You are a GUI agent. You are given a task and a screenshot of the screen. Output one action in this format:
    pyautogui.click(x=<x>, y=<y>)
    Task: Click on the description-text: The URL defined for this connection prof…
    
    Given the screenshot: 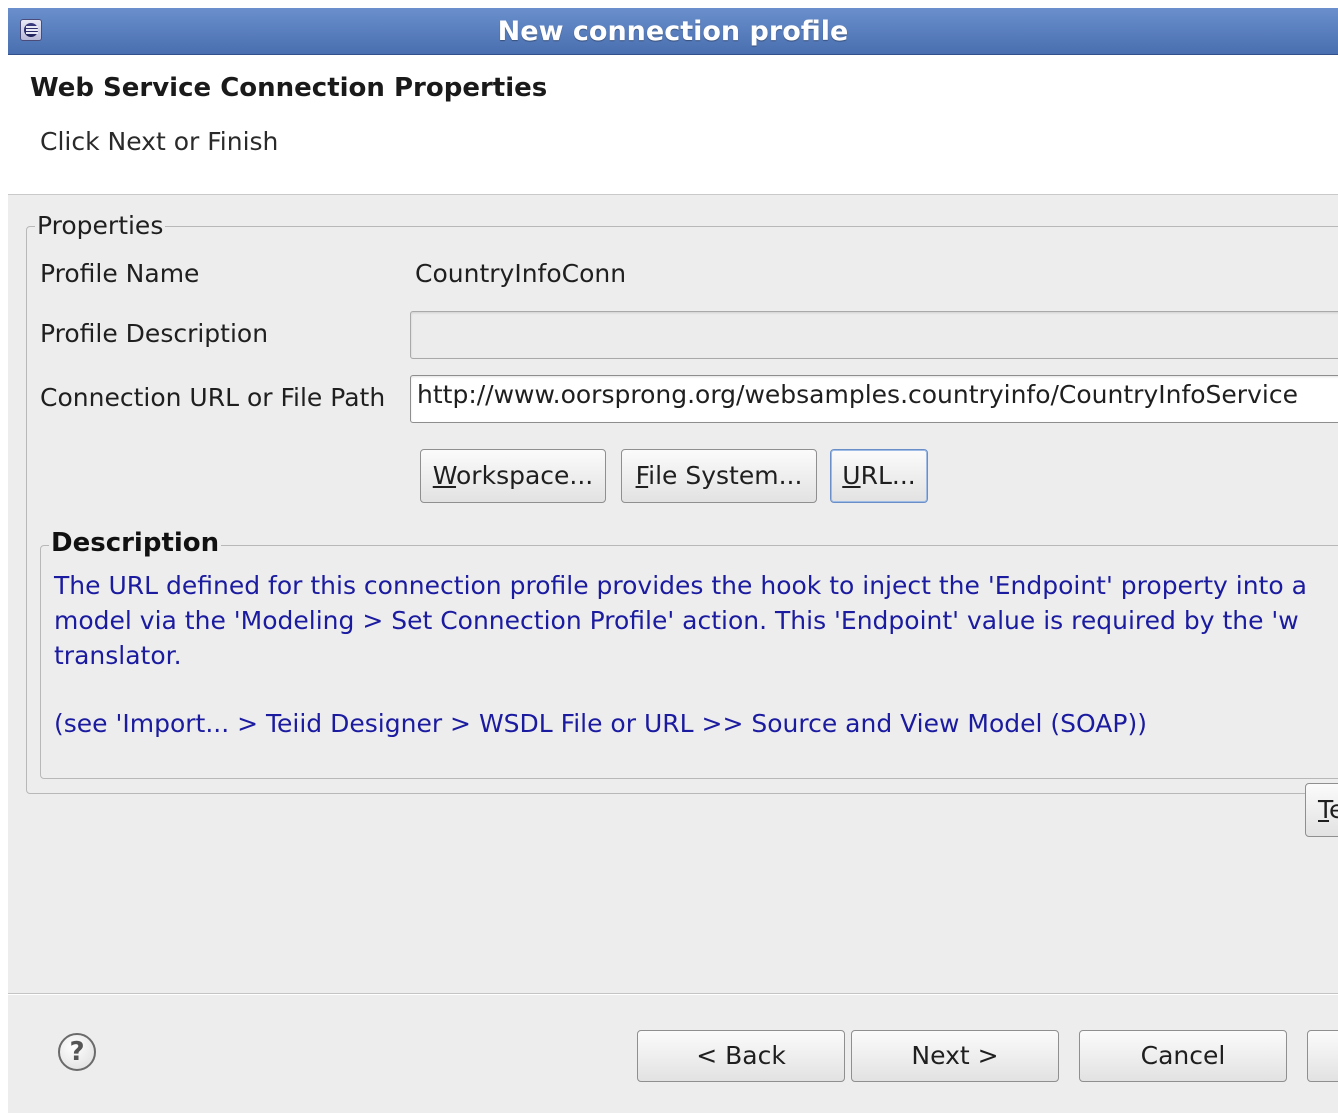 What is the action you would take?
    pyautogui.click(x=696, y=654)
    